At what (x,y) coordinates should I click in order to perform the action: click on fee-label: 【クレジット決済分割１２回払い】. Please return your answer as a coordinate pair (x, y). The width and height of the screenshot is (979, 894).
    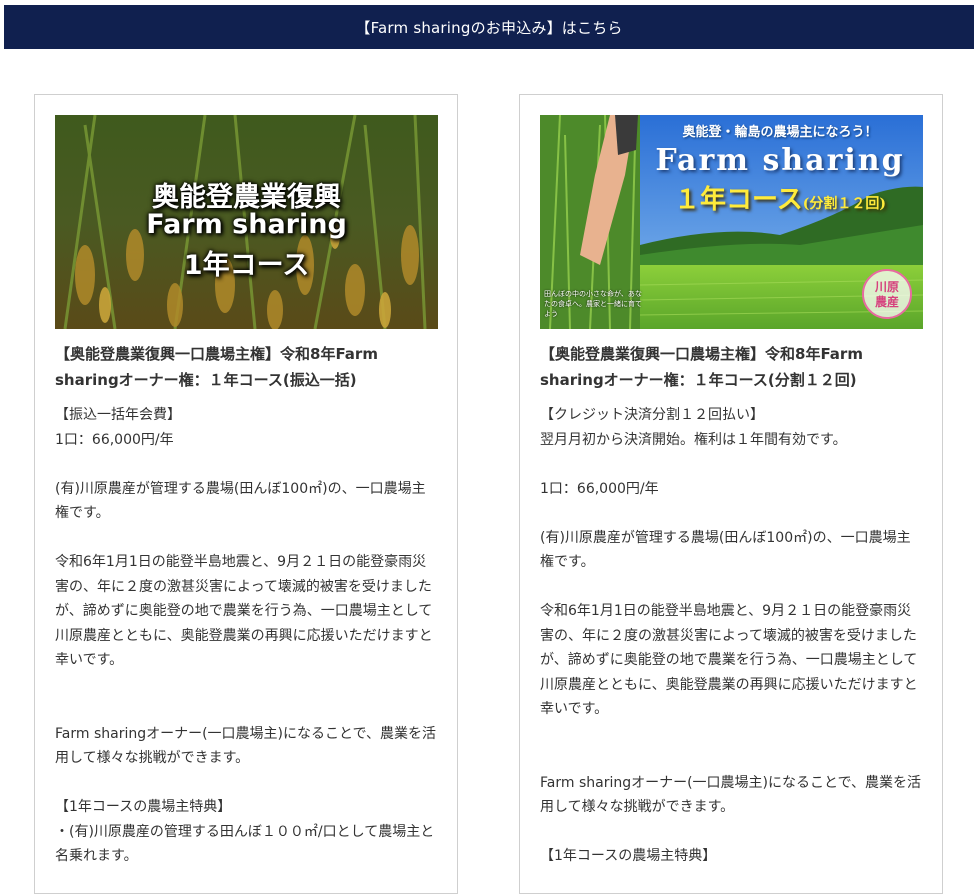
    Looking at the image, I should click on (652, 415).